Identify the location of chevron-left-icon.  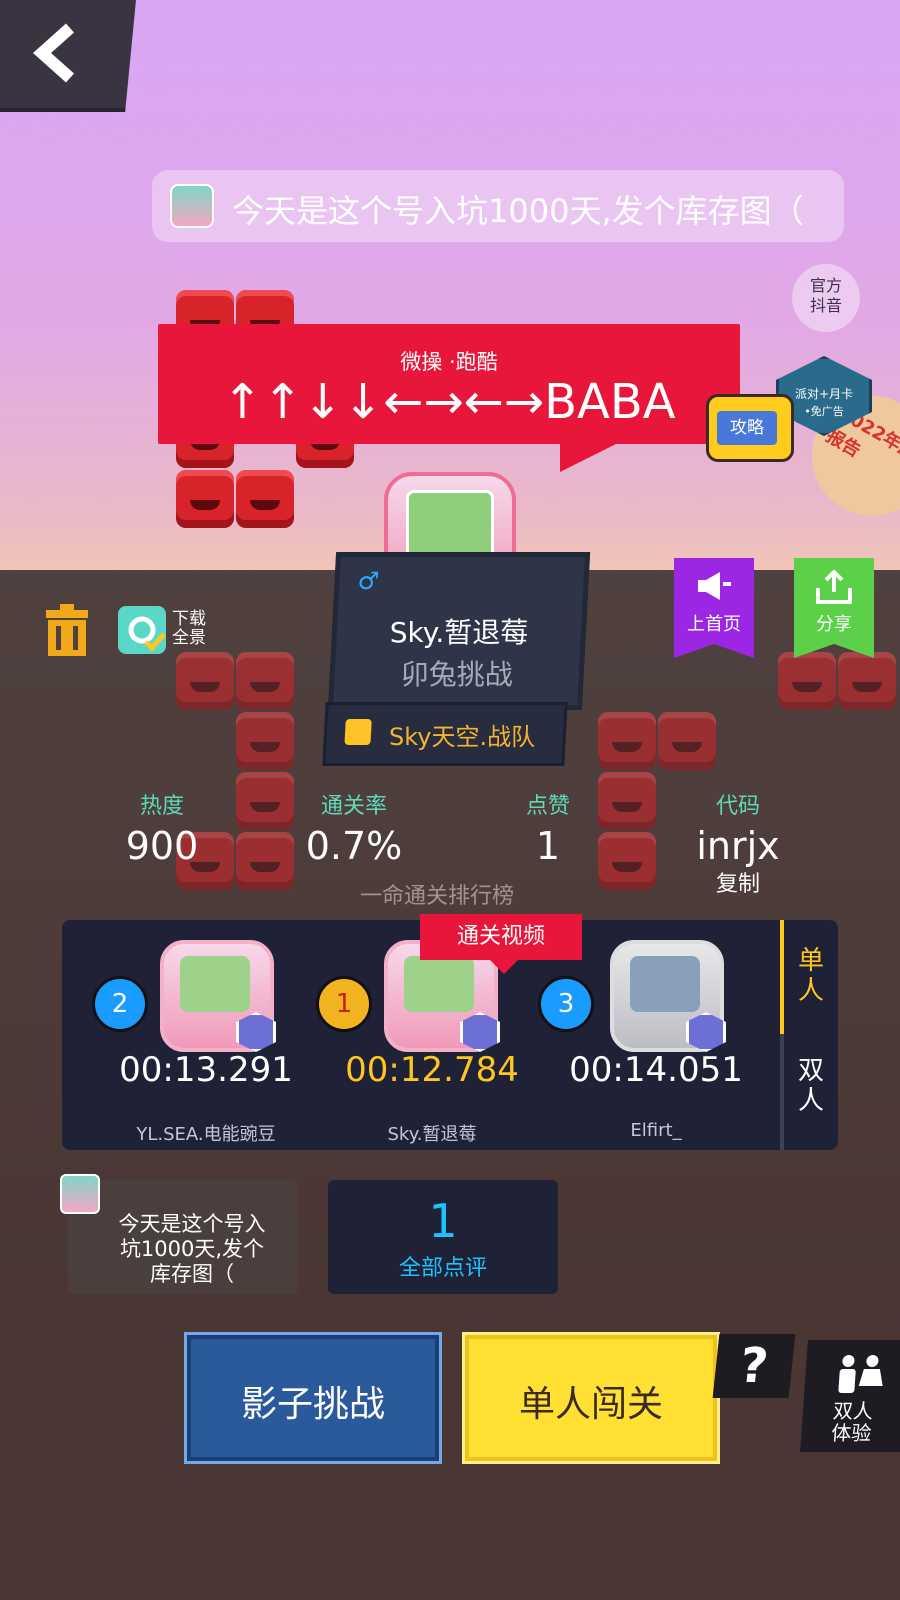
(53, 53).